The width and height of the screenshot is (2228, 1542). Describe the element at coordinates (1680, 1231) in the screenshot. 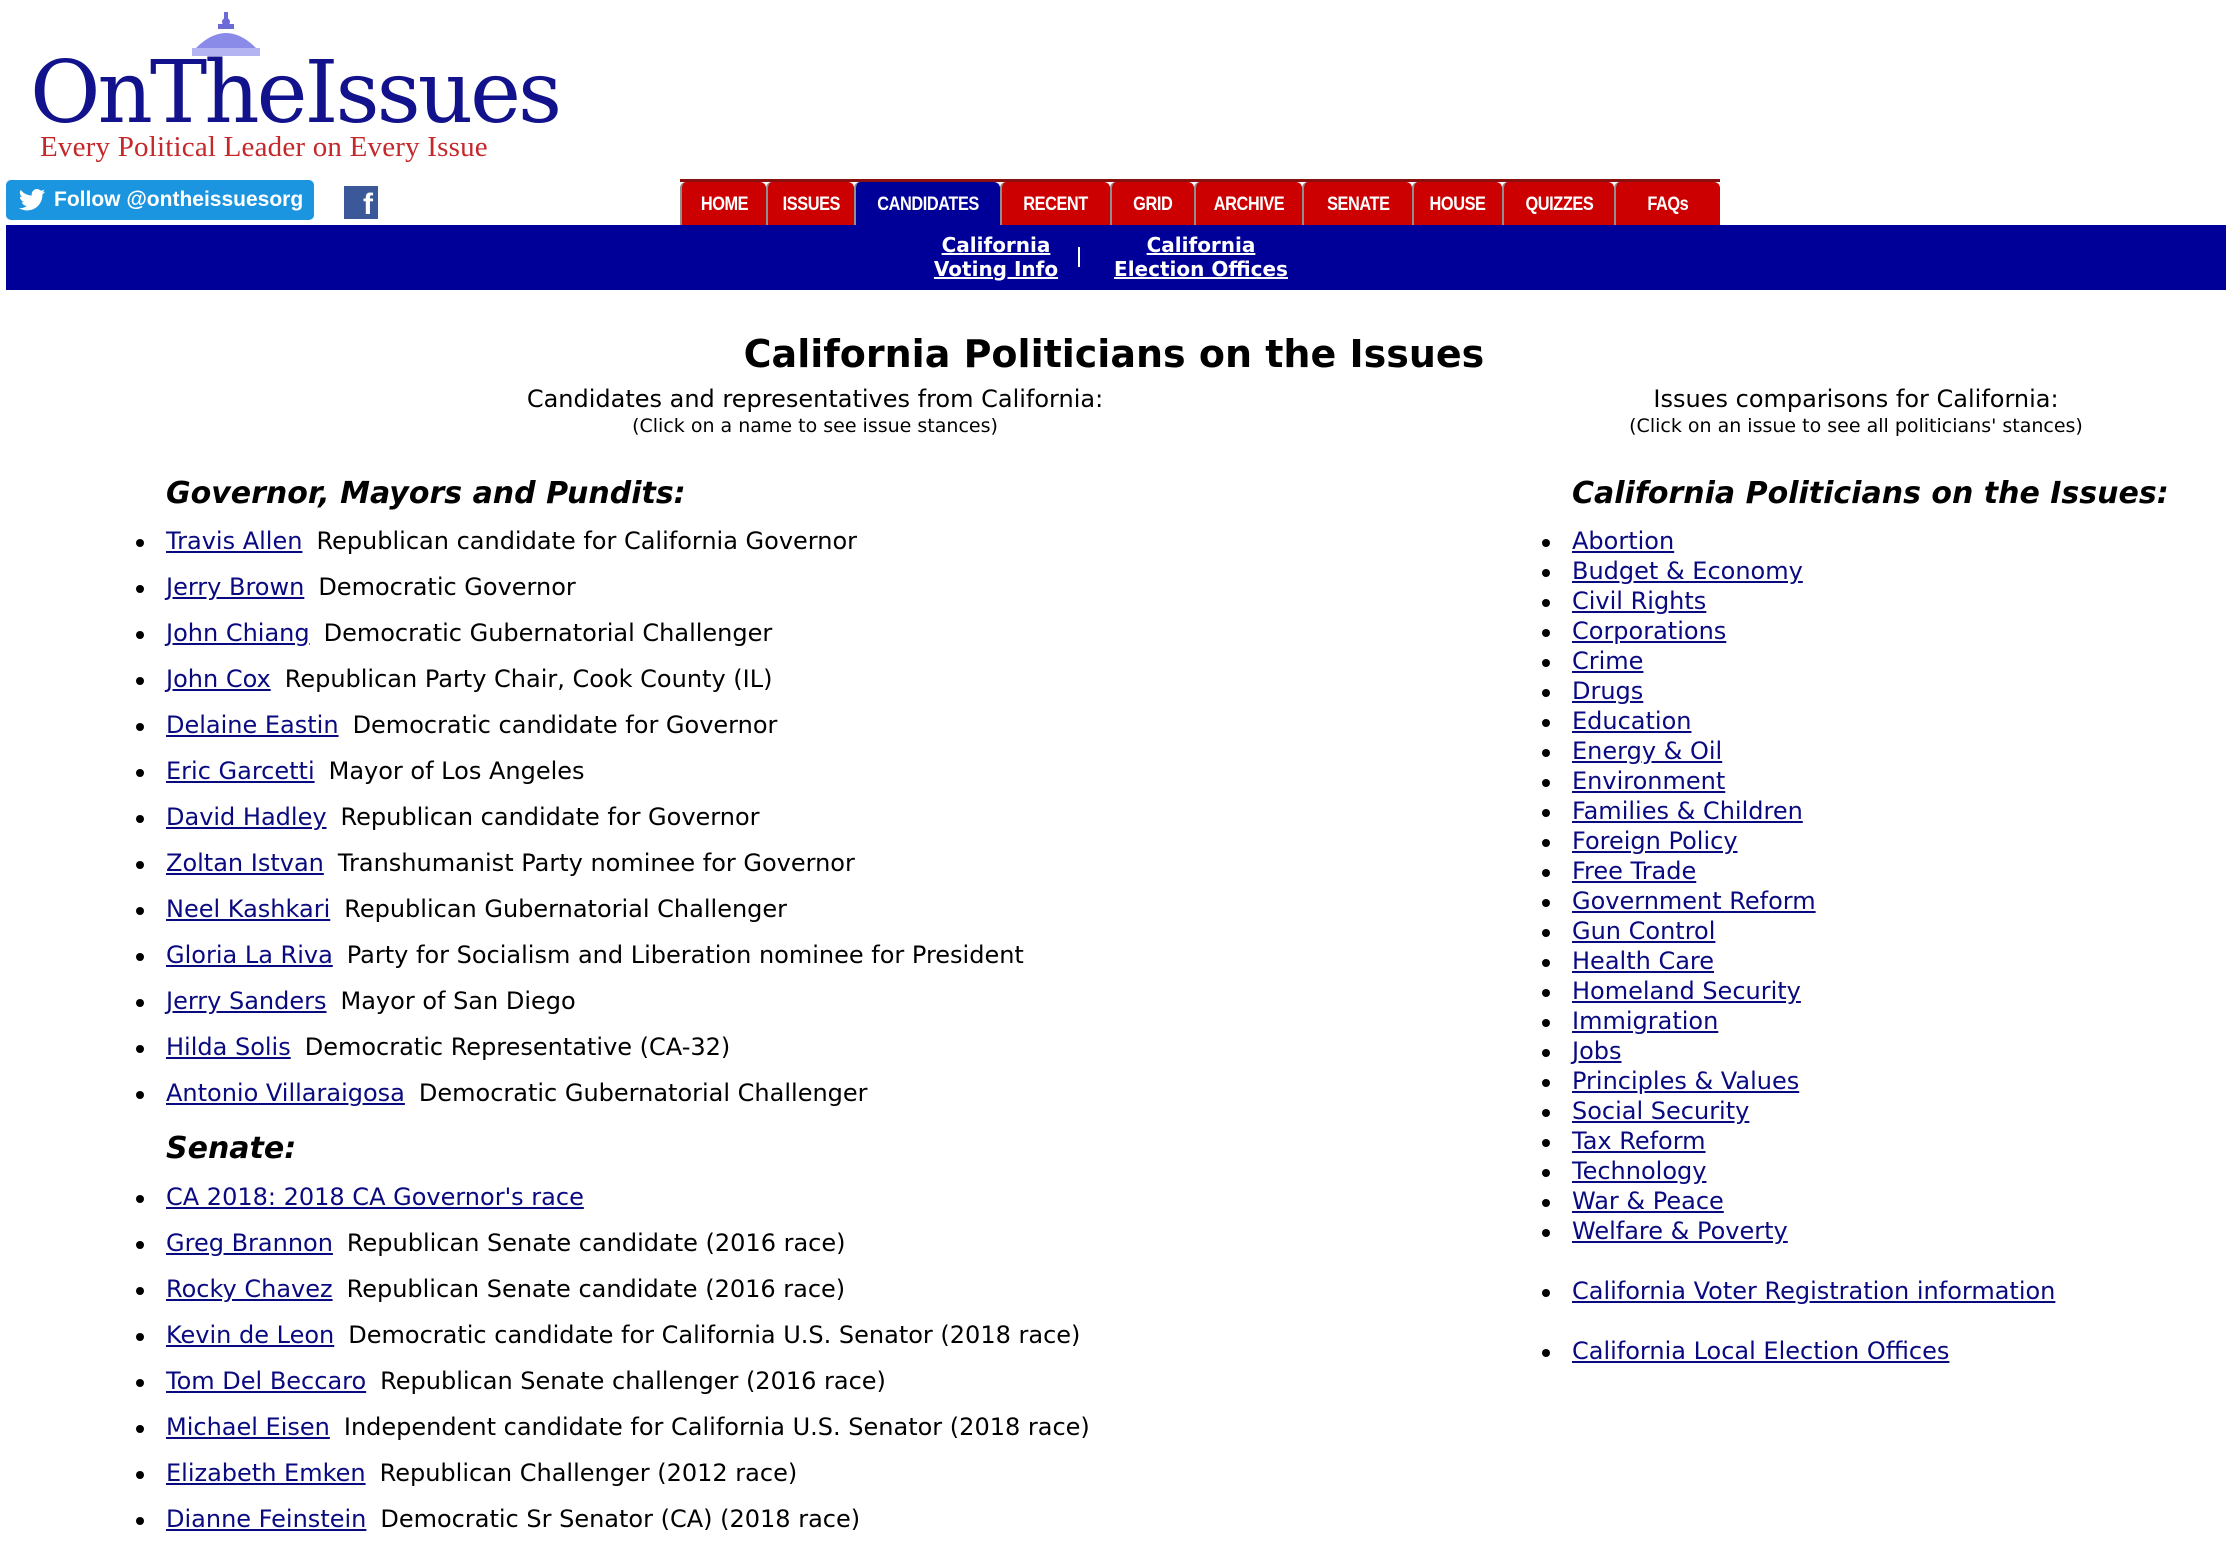

I see `issue-link: Welfare & Poverty` at that location.